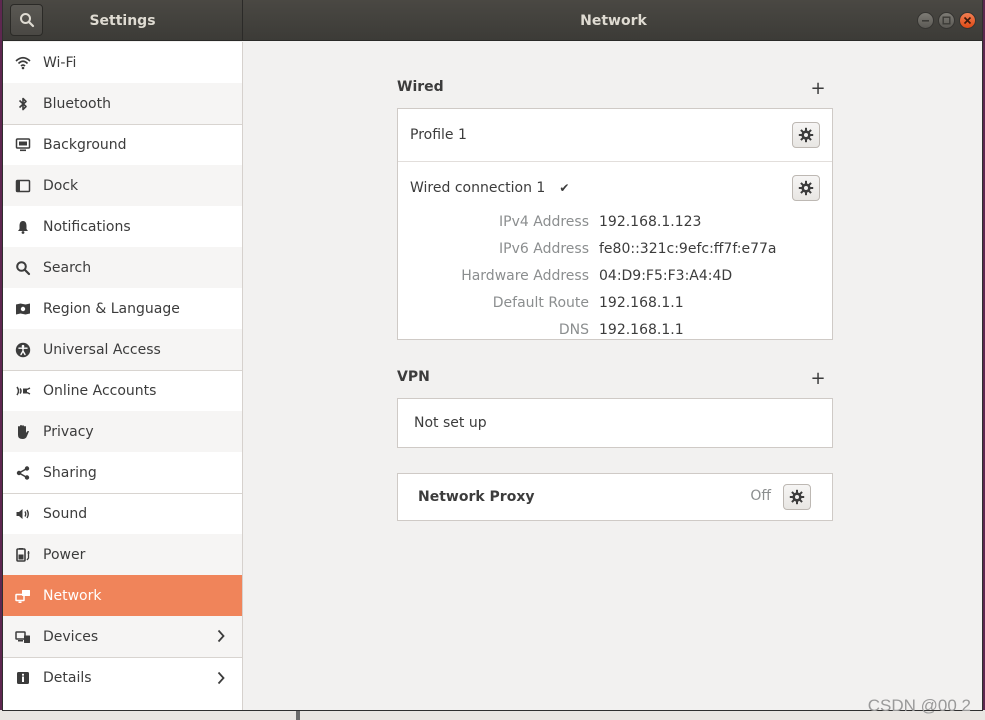 The height and width of the screenshot is (720, 985). Describe the element at coordinates (23, 63) in the screenshot. I see `wifi-icon` at that location.